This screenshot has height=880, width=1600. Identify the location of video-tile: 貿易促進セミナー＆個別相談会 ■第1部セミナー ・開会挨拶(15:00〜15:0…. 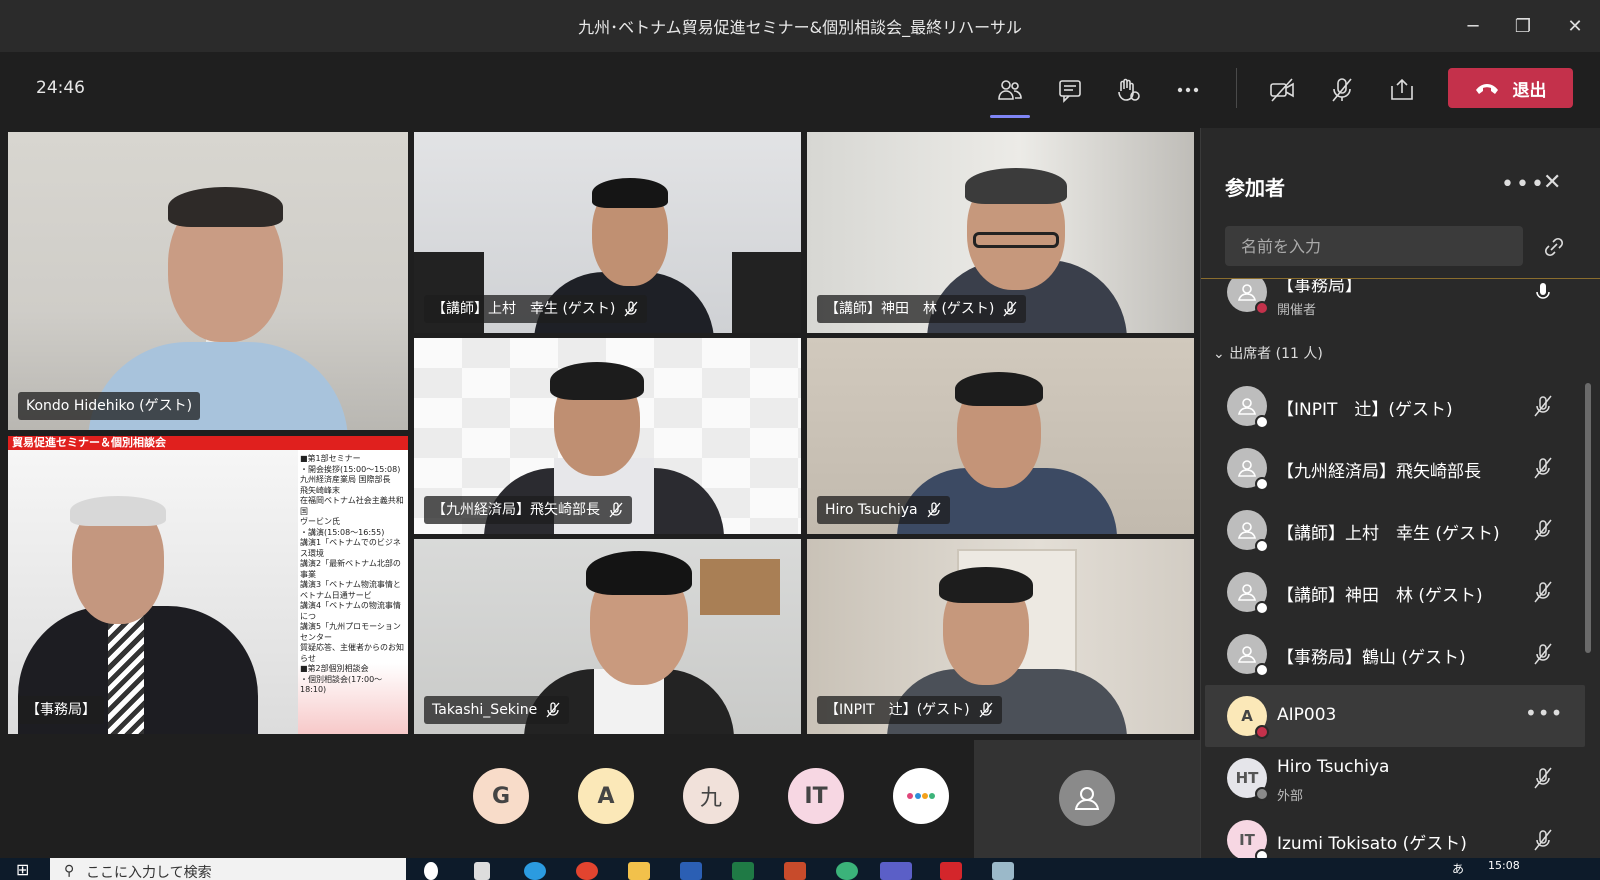
(208, 585).